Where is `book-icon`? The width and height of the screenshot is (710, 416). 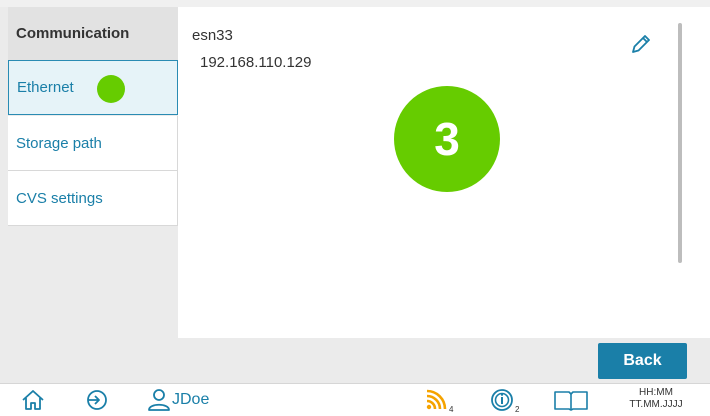
book-icon is located at coordinates (571, 400).